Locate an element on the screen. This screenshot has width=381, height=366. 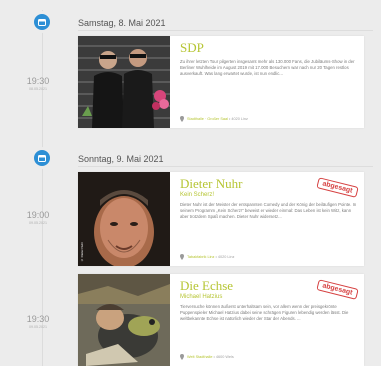
event-venue: Stadthalle · Großer Saal is located at coordinates (207, 119).